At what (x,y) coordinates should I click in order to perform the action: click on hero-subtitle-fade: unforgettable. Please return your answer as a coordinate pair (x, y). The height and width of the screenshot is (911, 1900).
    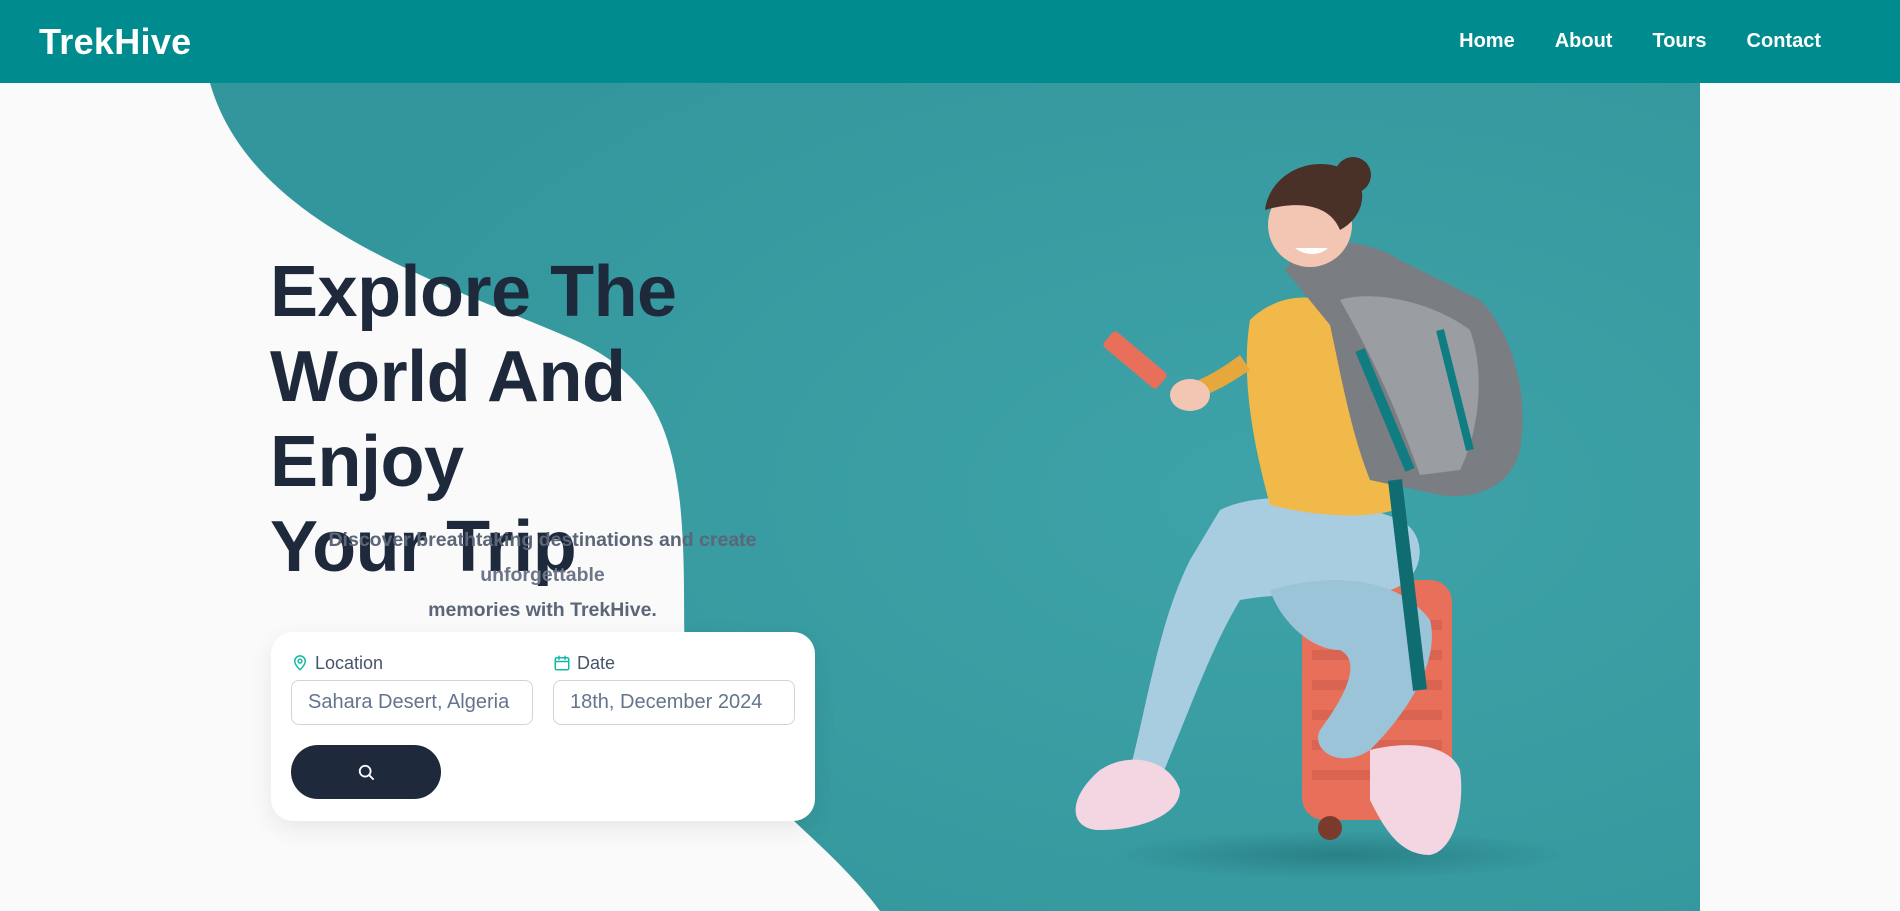
    Looking at the image, I should click on (542, 575).